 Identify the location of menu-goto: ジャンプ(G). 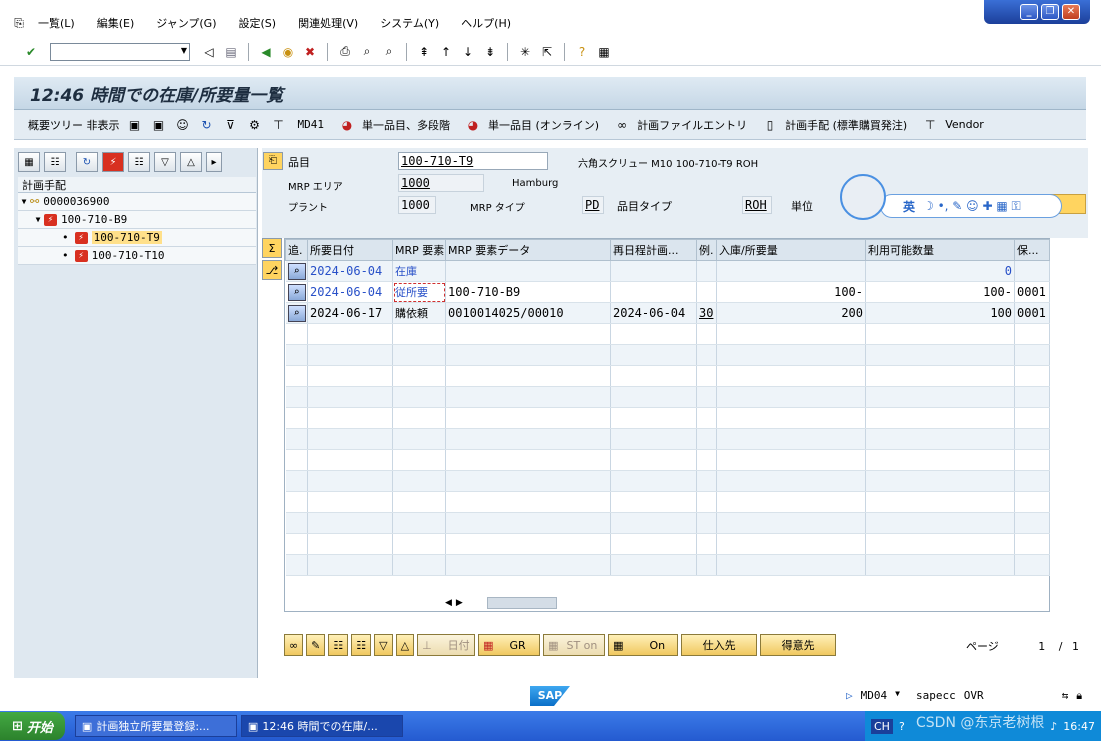
(186, 23).